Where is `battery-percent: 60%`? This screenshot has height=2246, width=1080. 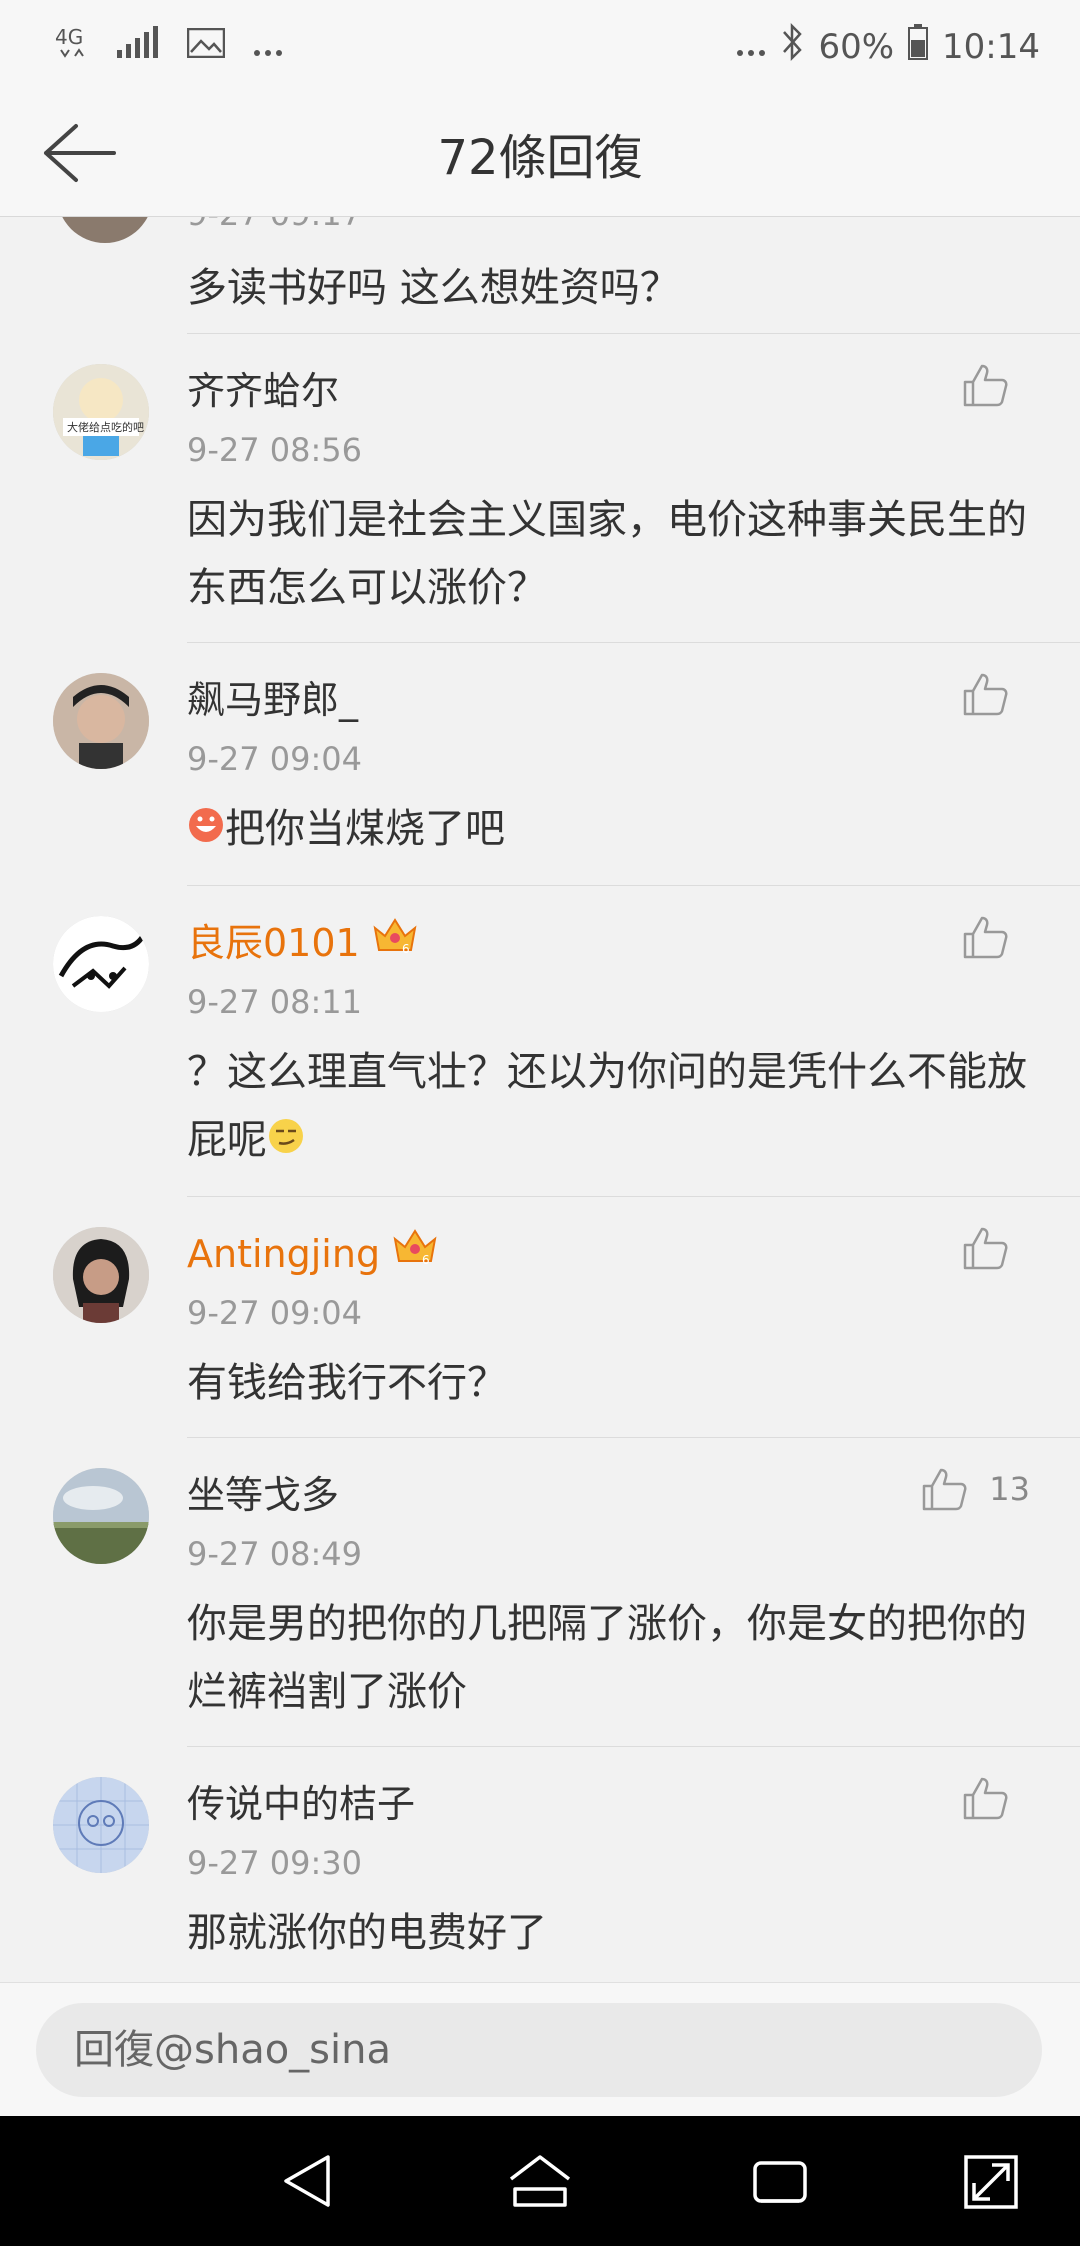 battery-percent: 60% is located at coordinates (856, 46).